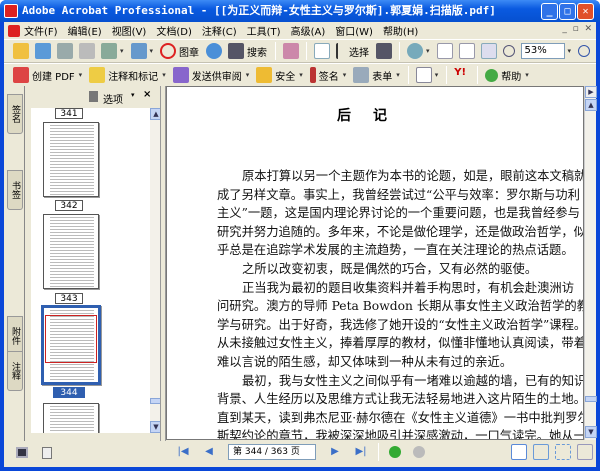 The width and height of the screenshot is (600, 471). I want to click on page-label: 342, so click(69, 205).